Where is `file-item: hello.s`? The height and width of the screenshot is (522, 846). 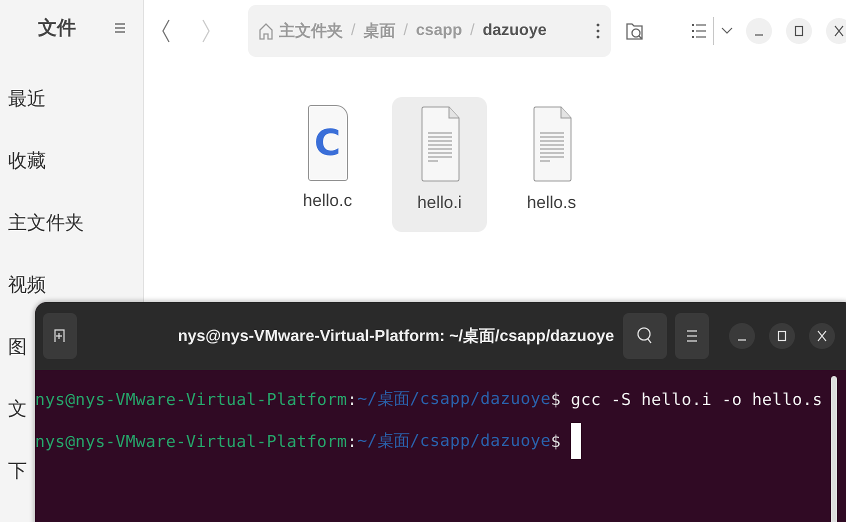
file-item: hello.s is located at coordinates (551, 164).